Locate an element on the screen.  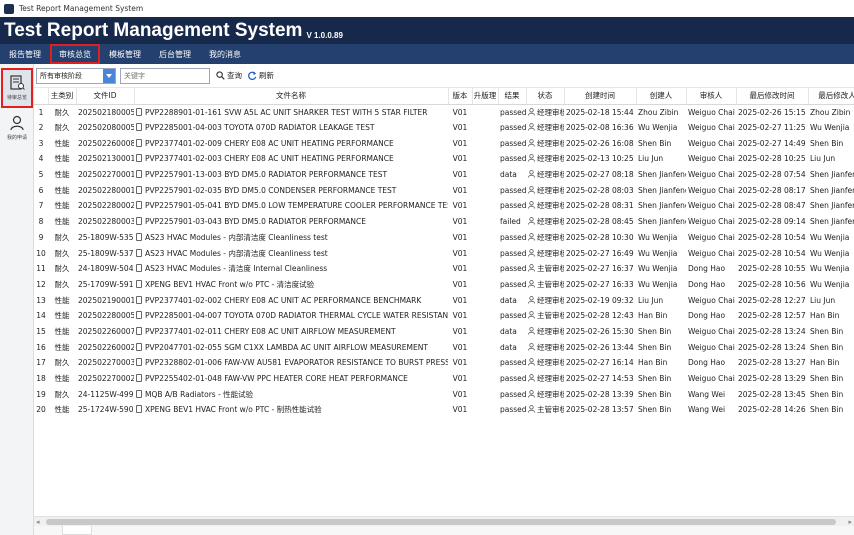
cell-version: V01 is located at coordinates (460, 347).